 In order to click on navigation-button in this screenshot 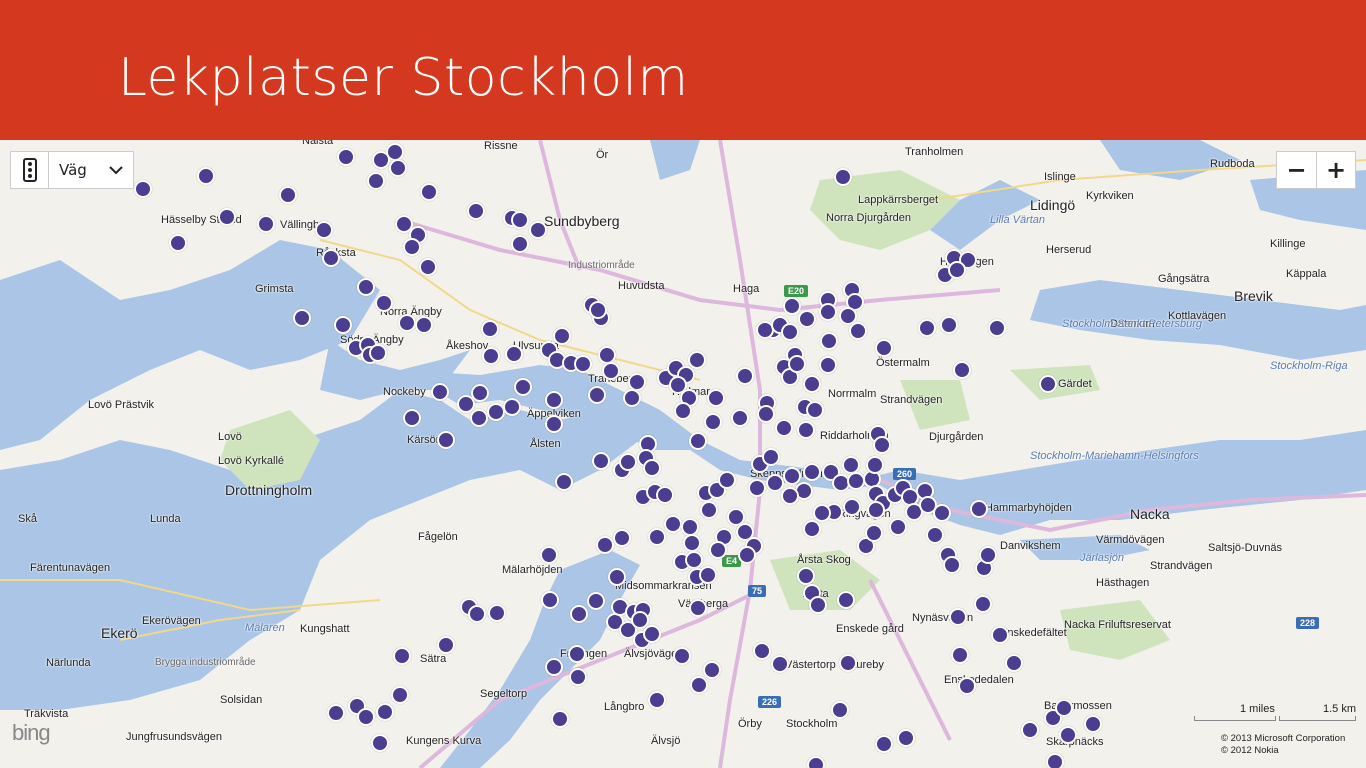, I will do `click(30, 170)`.